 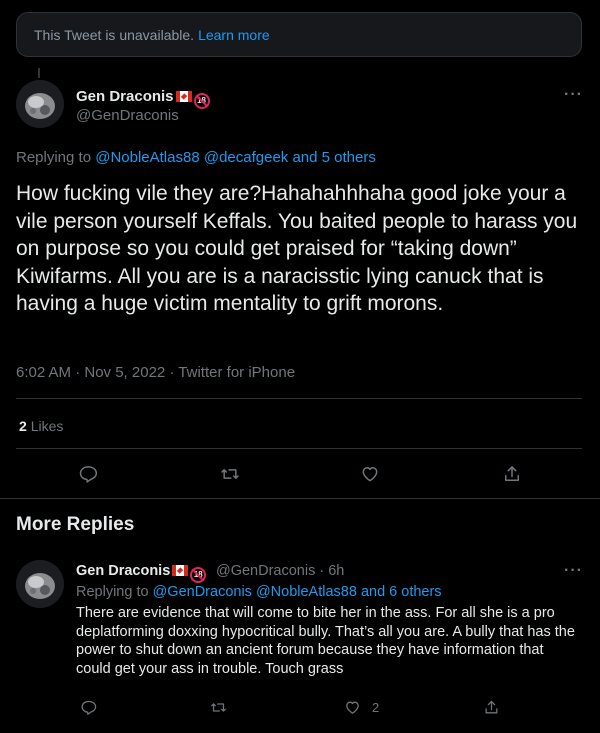 I want to click on author-name-text: Gen Draconis, so click(x=125, y=96).